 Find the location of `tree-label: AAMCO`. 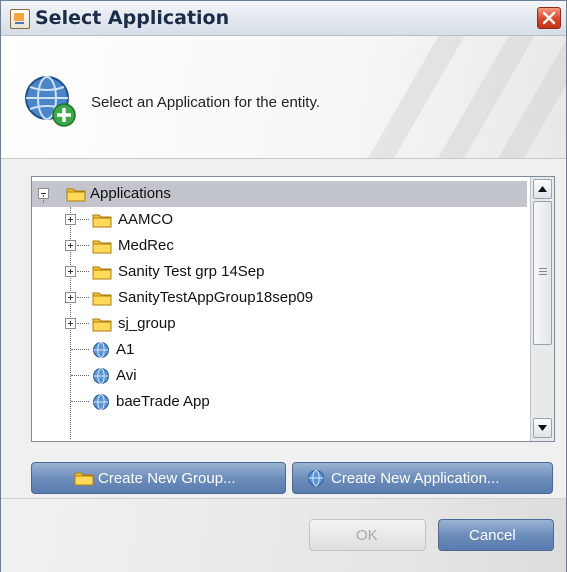

tree-label: AAMCO is located at coordinates (146, 219).